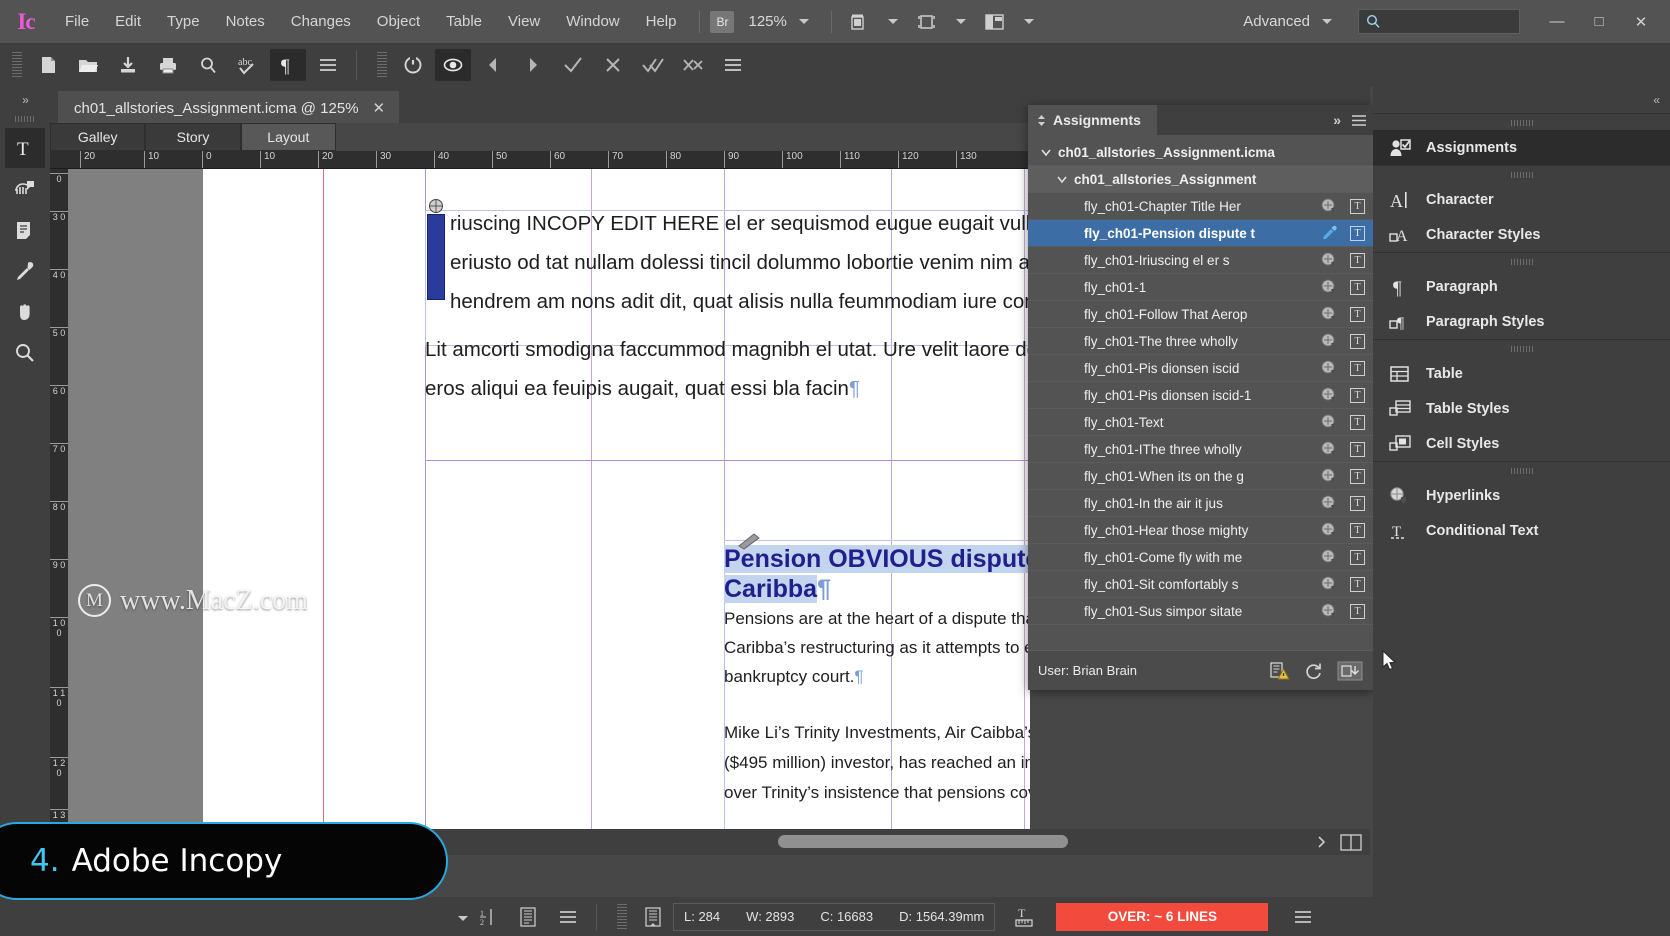  I want to click on save-icon, so click(128, 65).